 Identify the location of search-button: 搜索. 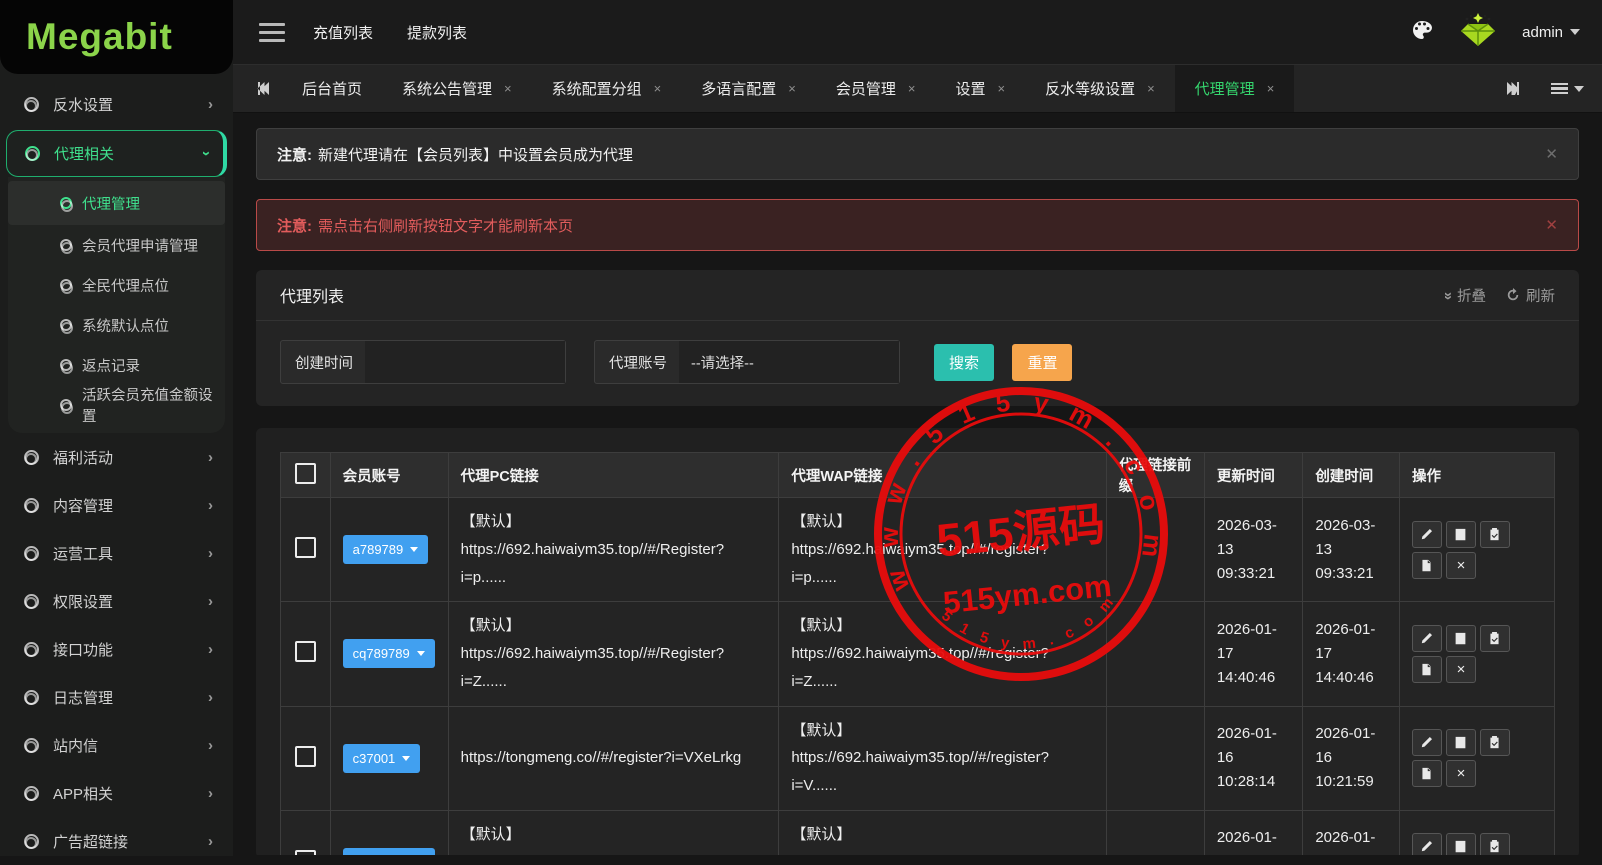
(964, 362).